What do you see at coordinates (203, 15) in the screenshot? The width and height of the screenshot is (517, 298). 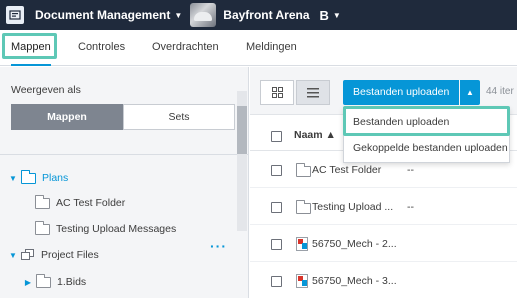 I see `project-thumbnail` at bounding box center [203, 15].